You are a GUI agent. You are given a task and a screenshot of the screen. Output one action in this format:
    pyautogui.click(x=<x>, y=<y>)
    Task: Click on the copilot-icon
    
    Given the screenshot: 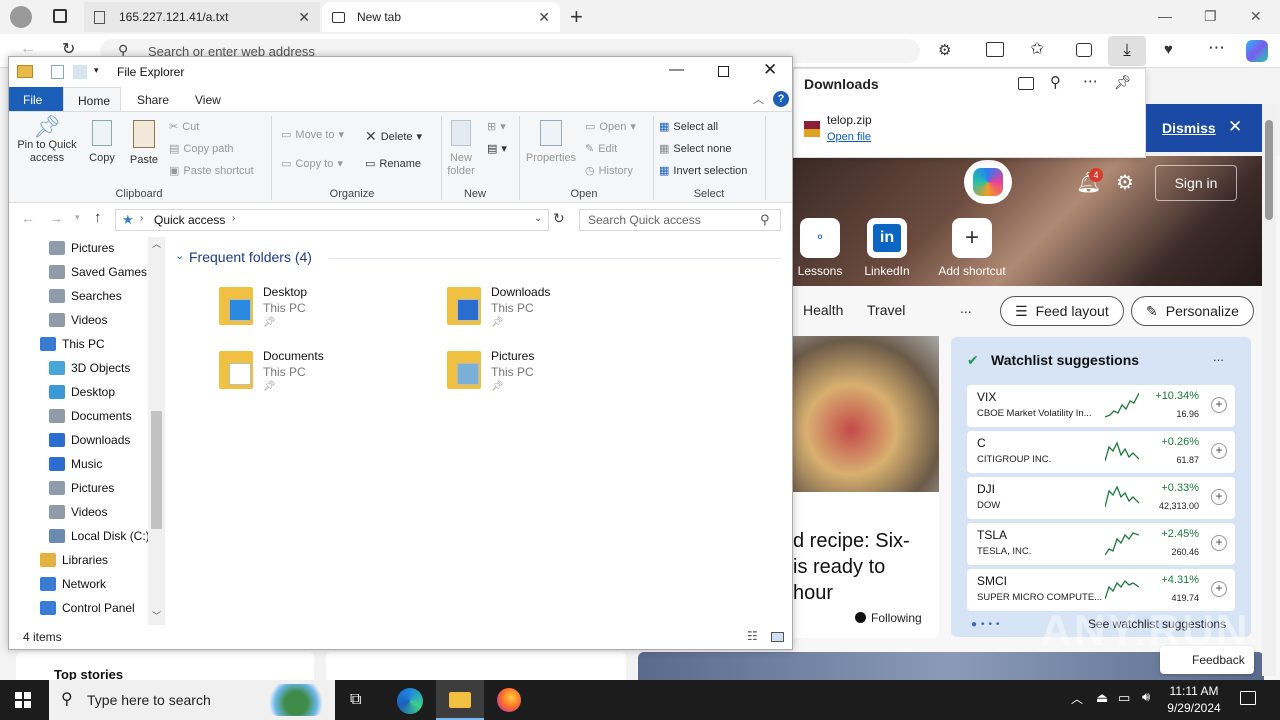 What is the action you would take?
    pyautogui.click(x=1257, y=51)
    